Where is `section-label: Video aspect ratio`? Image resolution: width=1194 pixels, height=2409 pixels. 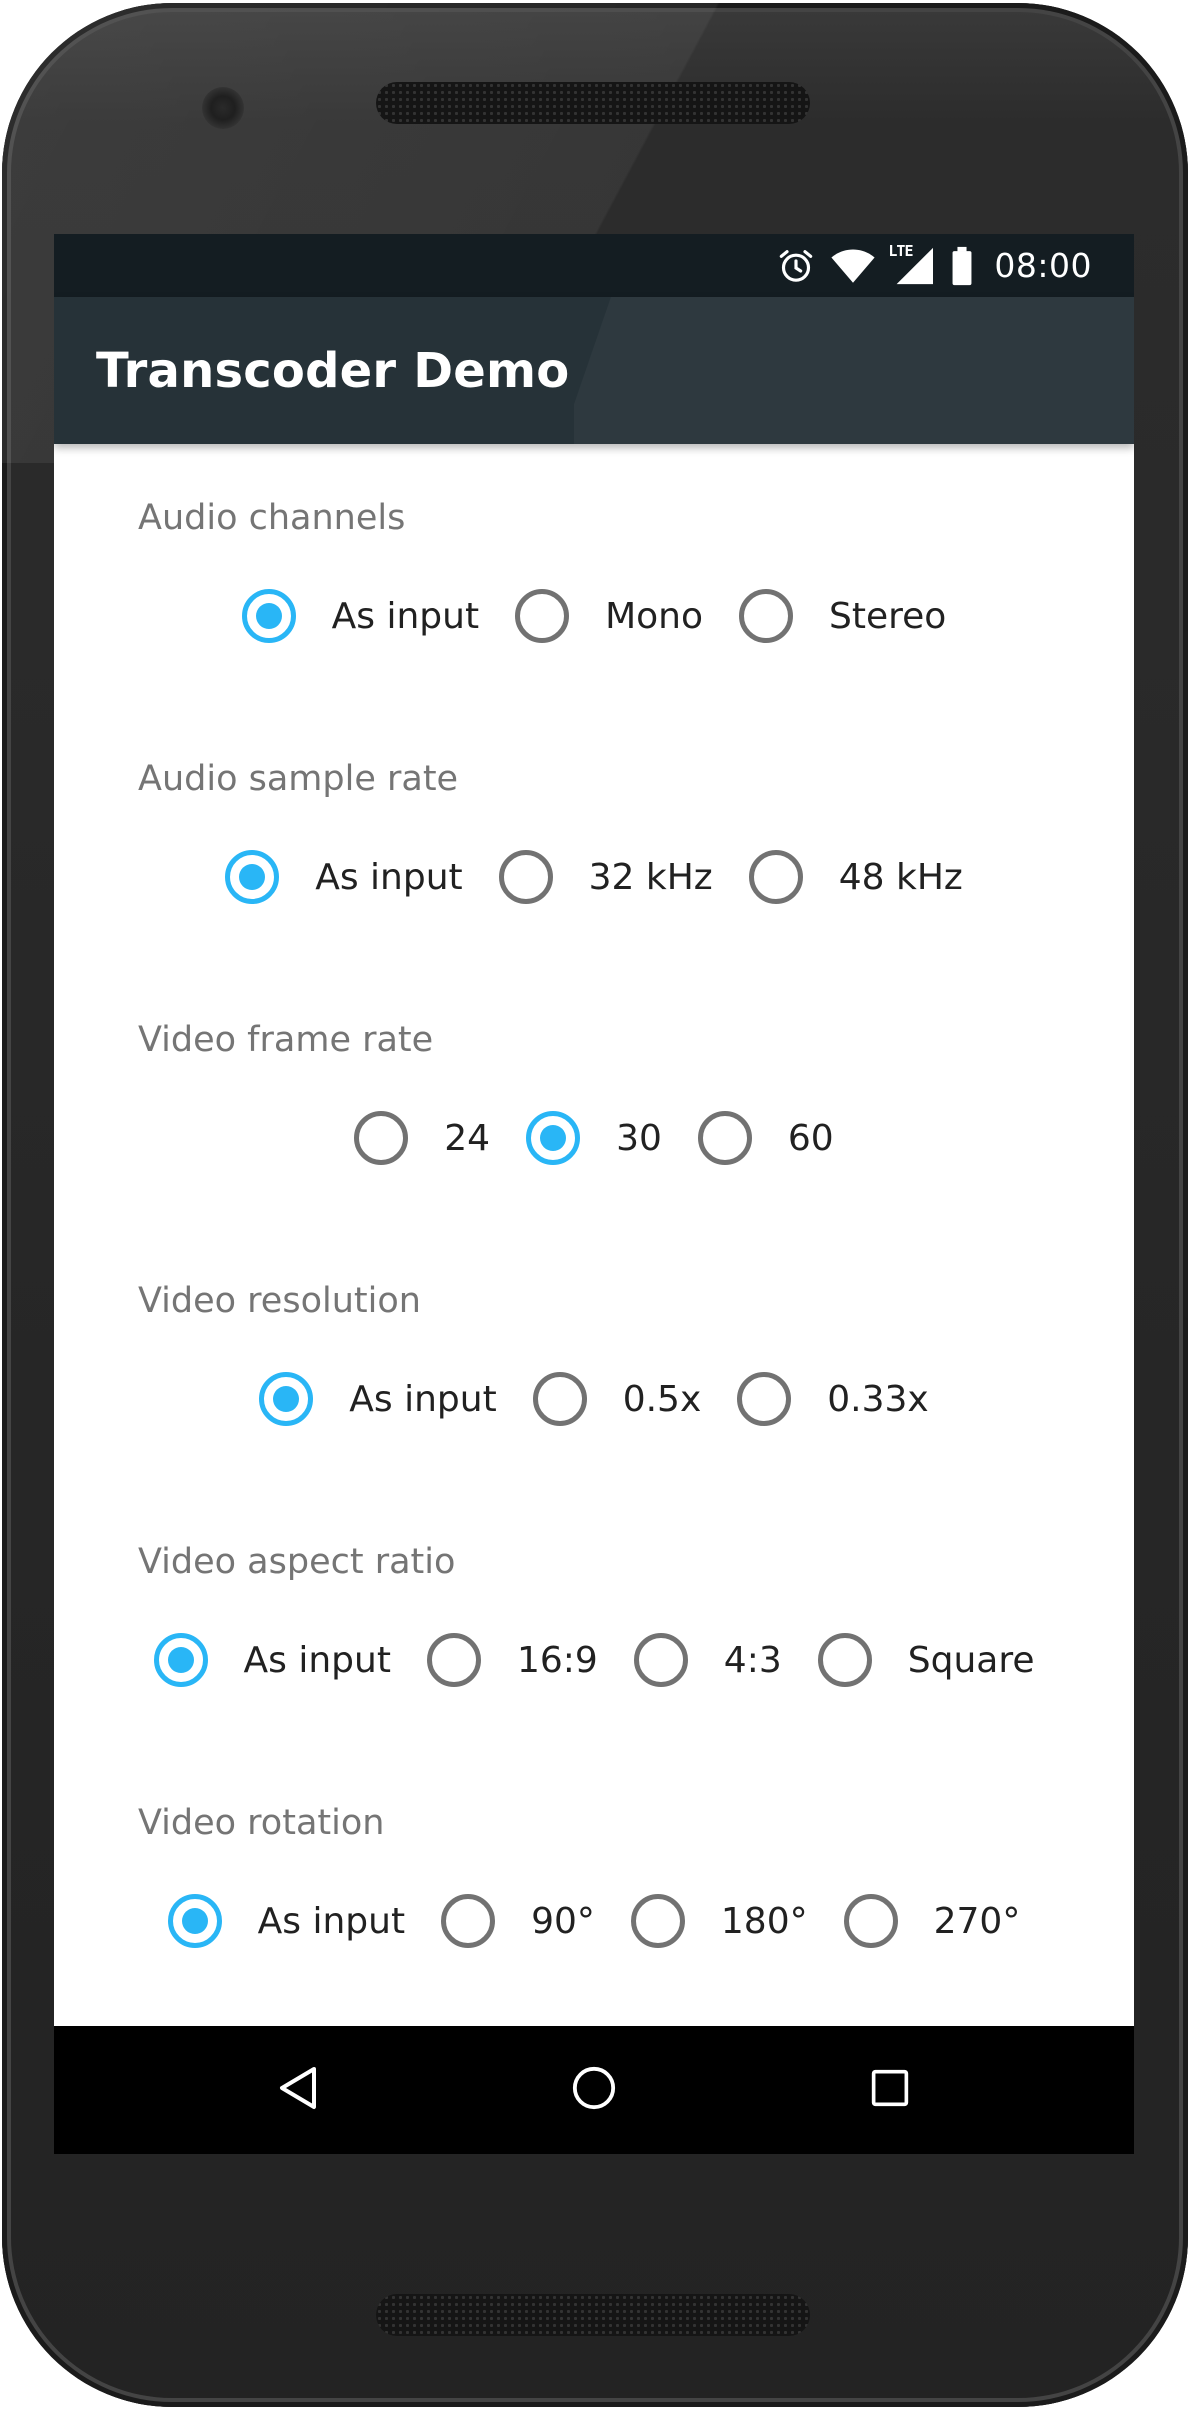 section-label: Video aspect ratio is located at coordinates (297, 1562).